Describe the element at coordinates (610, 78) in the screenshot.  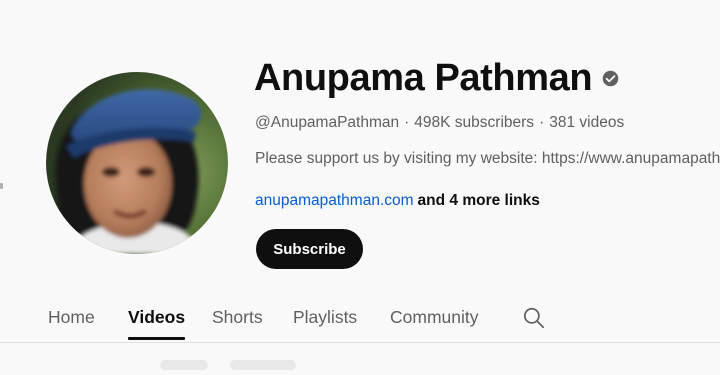
I see `verified-check-icon` at that location.